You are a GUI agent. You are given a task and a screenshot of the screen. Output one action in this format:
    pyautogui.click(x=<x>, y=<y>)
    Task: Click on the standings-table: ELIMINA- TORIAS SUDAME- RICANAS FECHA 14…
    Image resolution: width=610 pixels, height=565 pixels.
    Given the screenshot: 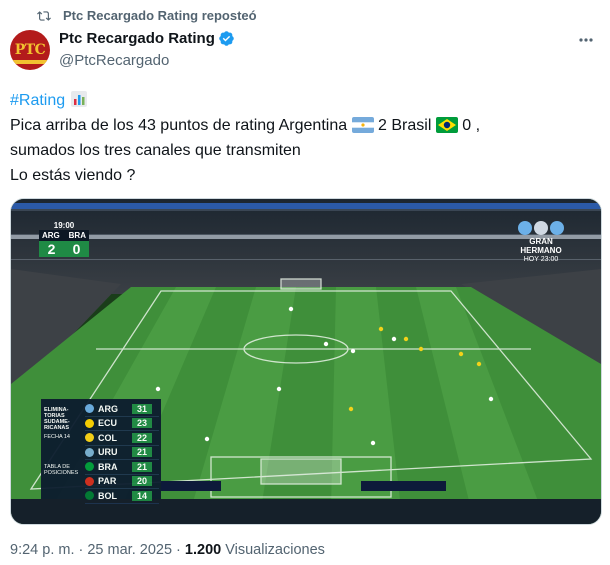 What is the action you would take?
    pyautogui.click(x=101, y=451)
    